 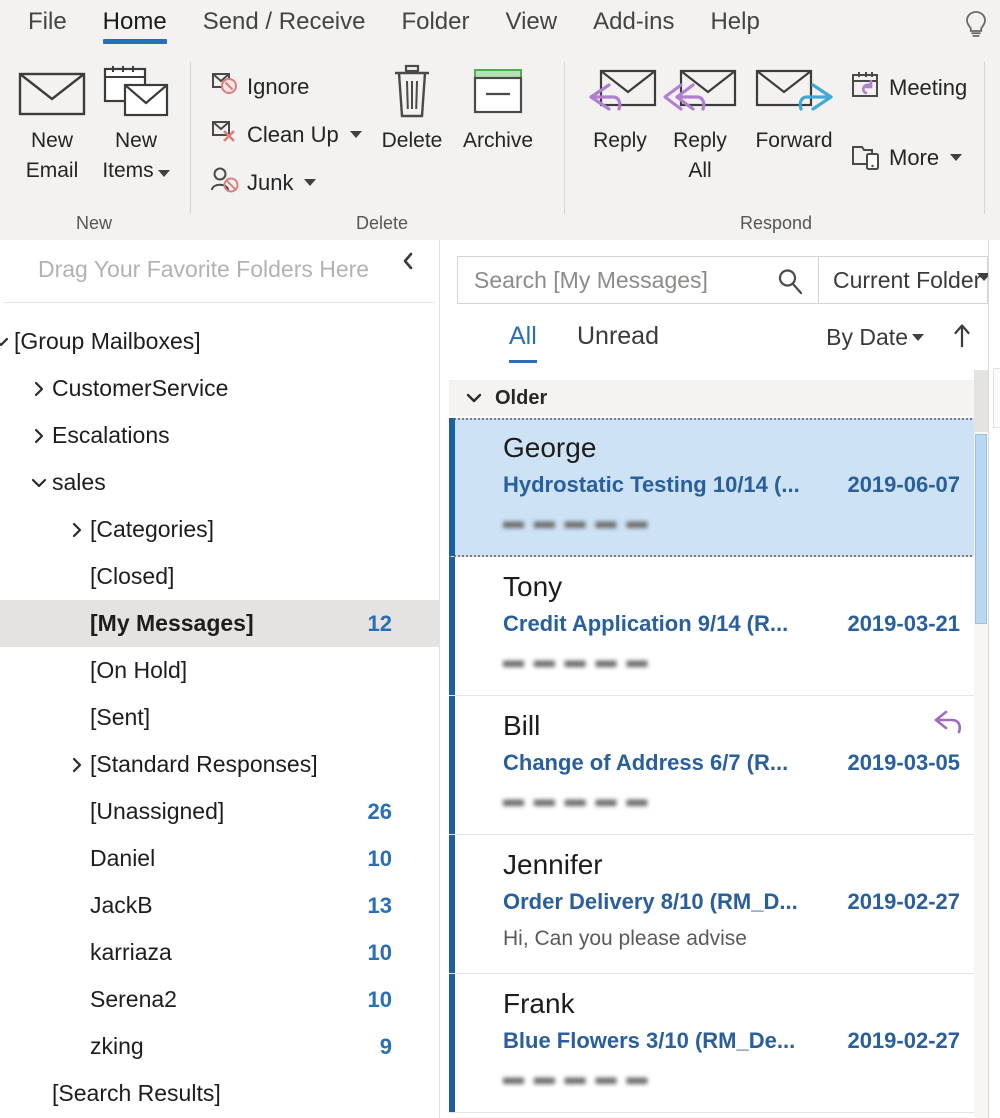 What do you see at coordinates (903, 484) in the screenshot?
I see `message-date: 2019-06-07` at bounding box center [903, 484].